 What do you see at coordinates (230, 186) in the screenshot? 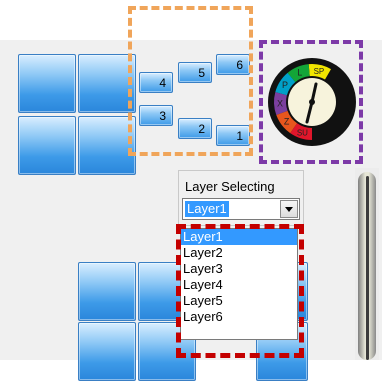
I see `layer-selecting-title: Layer Selecting` at bounding box center [230, 186].